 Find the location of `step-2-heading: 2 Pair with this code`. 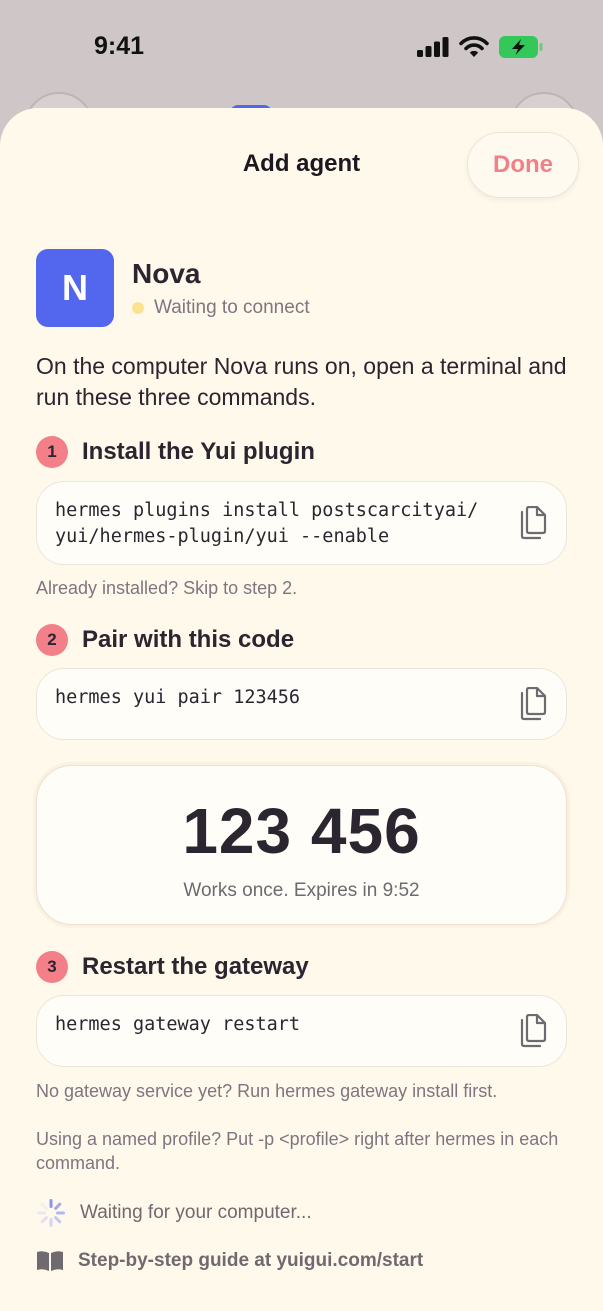

step-2-heading: 2 Pair with this code is located at coordinates (165, 640).